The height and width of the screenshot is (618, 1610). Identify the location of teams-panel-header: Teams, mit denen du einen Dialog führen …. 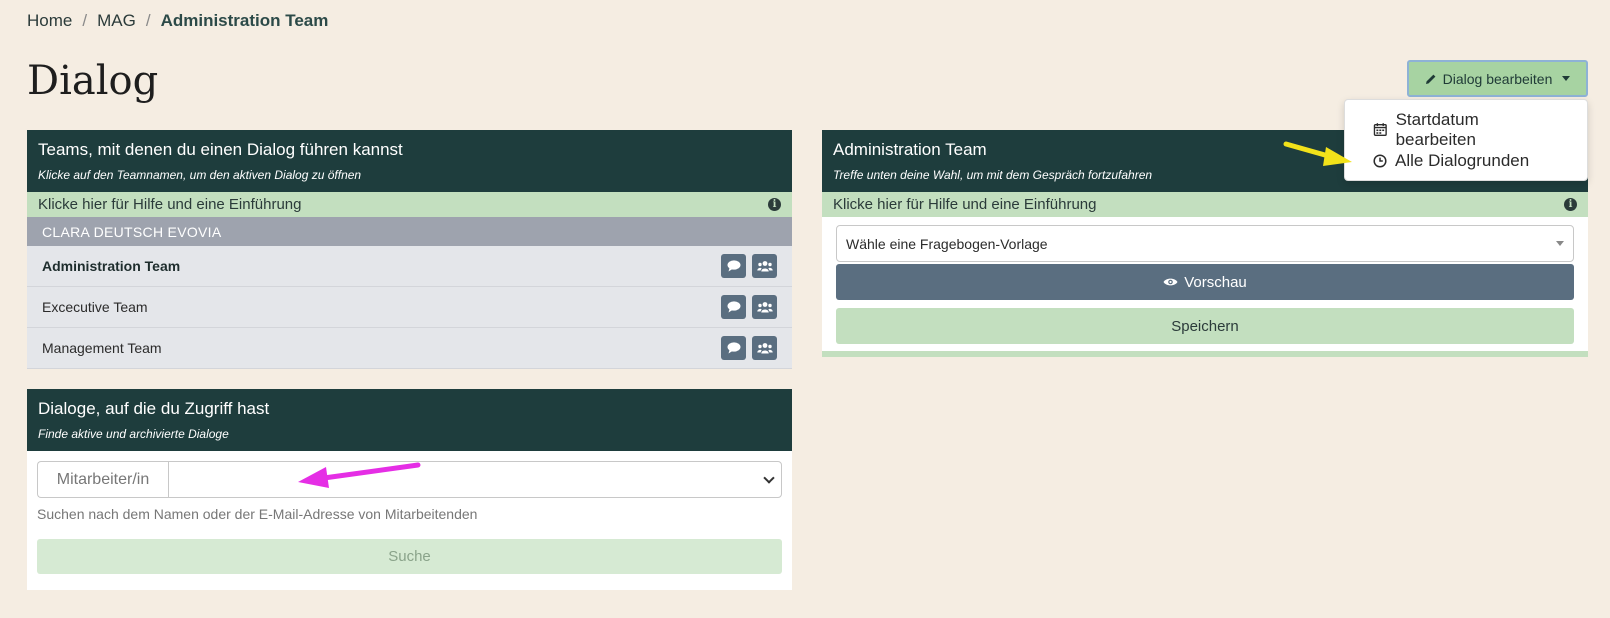
(409, 161).